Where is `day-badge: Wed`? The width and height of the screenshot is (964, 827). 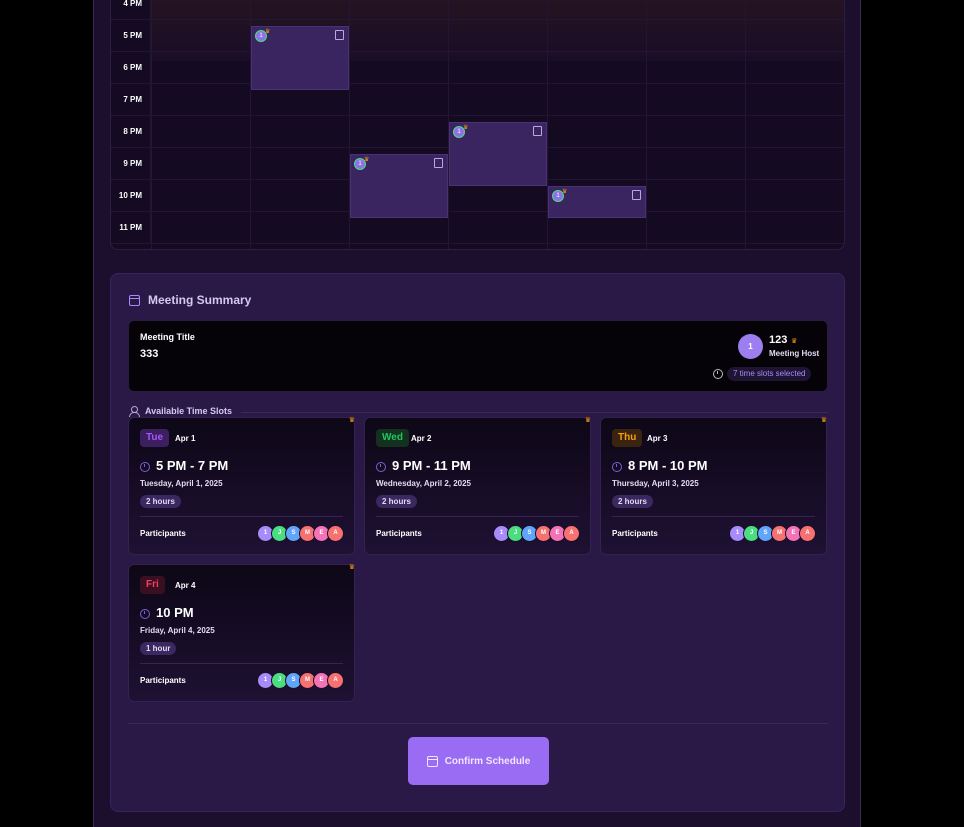 day-badge: Wed is located at coordinates (392, 438).